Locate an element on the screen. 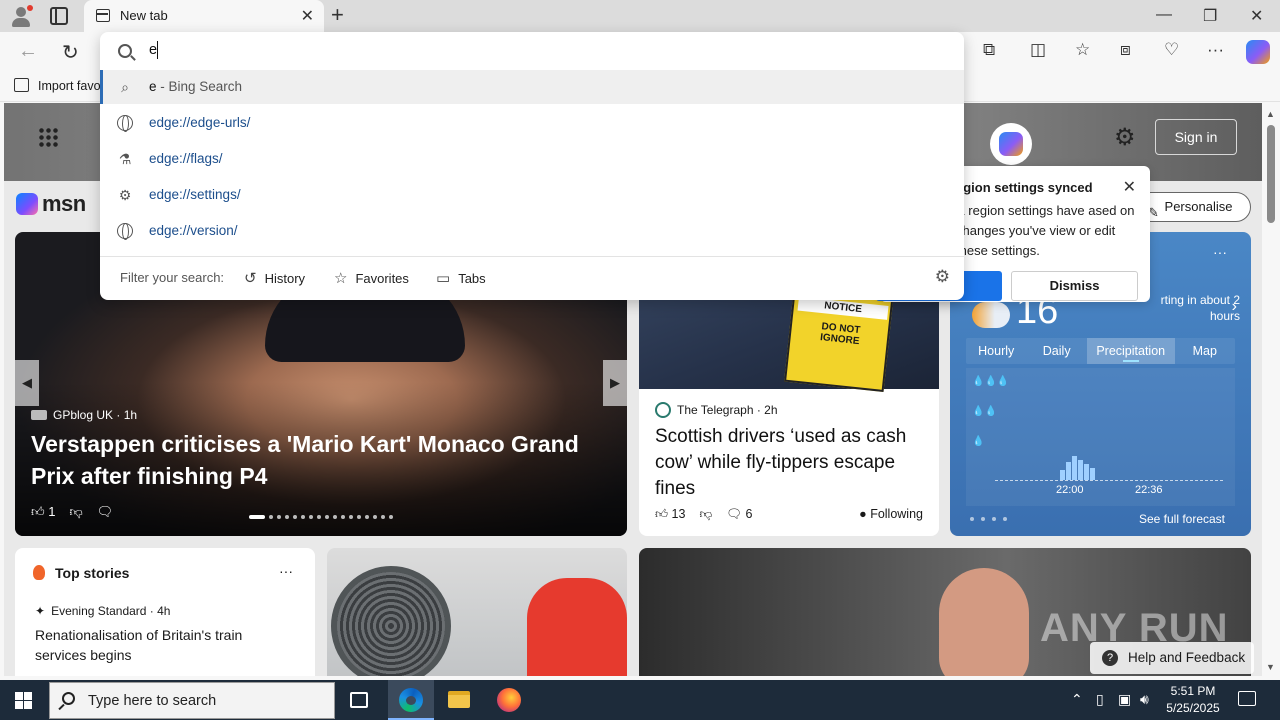  firefox-icon is located at coordinates (509, 700).